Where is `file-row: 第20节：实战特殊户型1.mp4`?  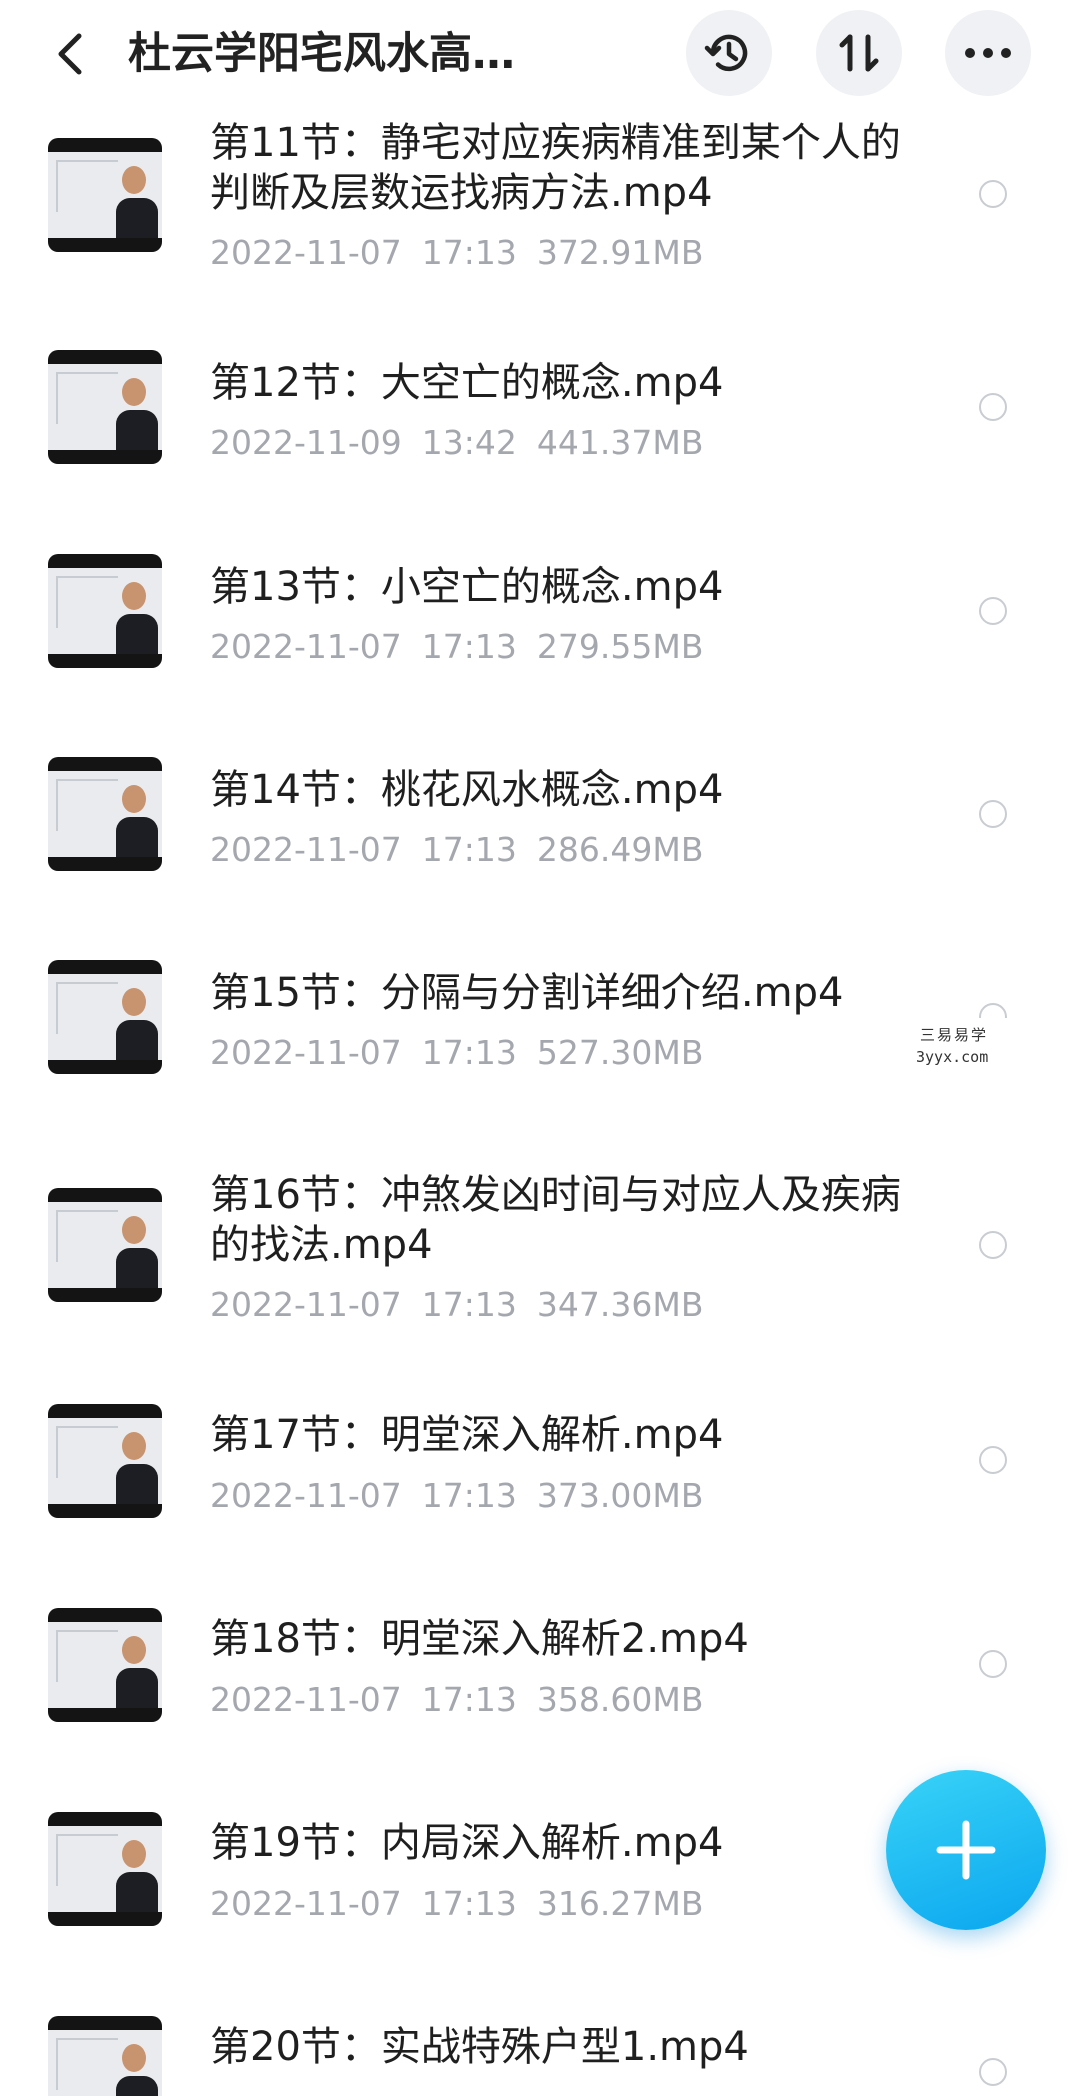
file-row: 第20节：实战特殊户型1.mp4 is located at coordinates (540, 2043).